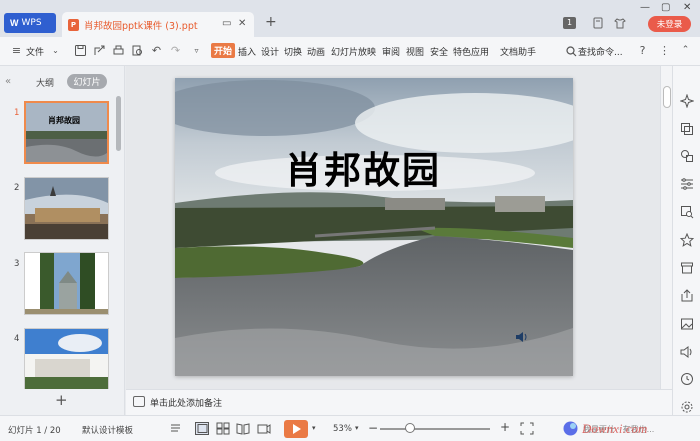  I want to click on wps-tab-label: WPS, so click(31, 23).